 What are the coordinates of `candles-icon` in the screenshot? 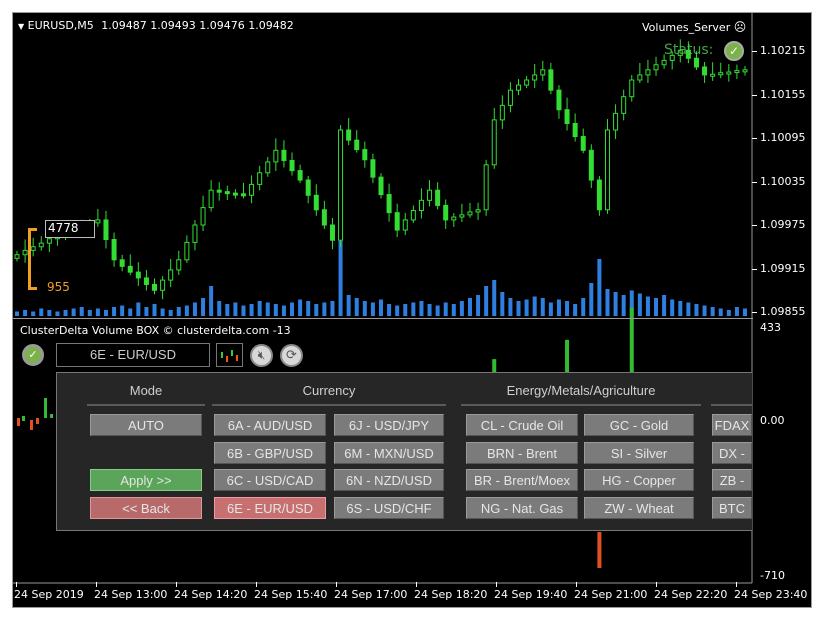 It's located at (229, 355).